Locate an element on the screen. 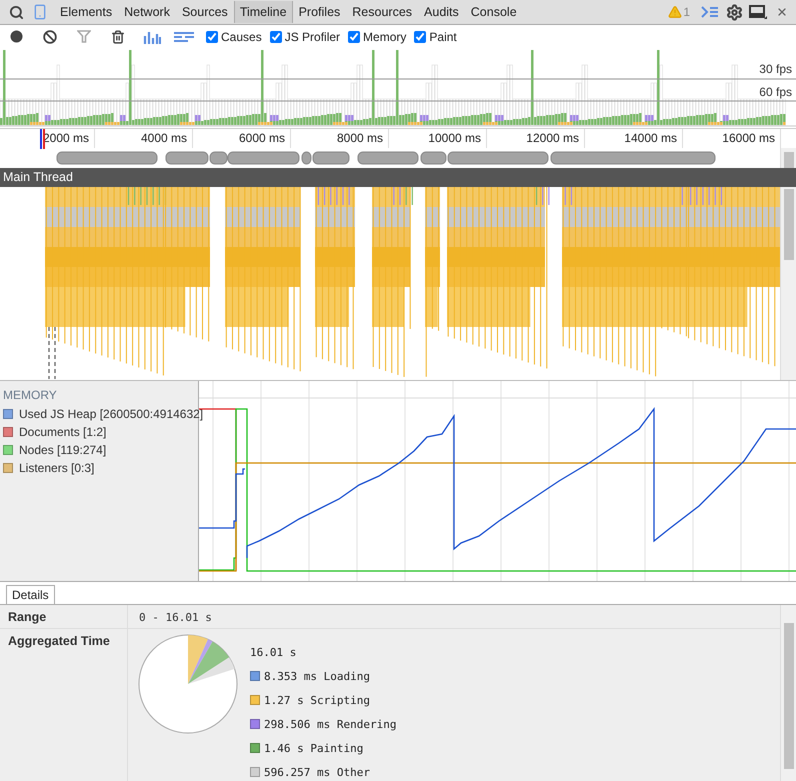 Image resolution: width=796 pixels, height=781 pixels. checkbox-label: Memory is located at coordinates (384, 37).